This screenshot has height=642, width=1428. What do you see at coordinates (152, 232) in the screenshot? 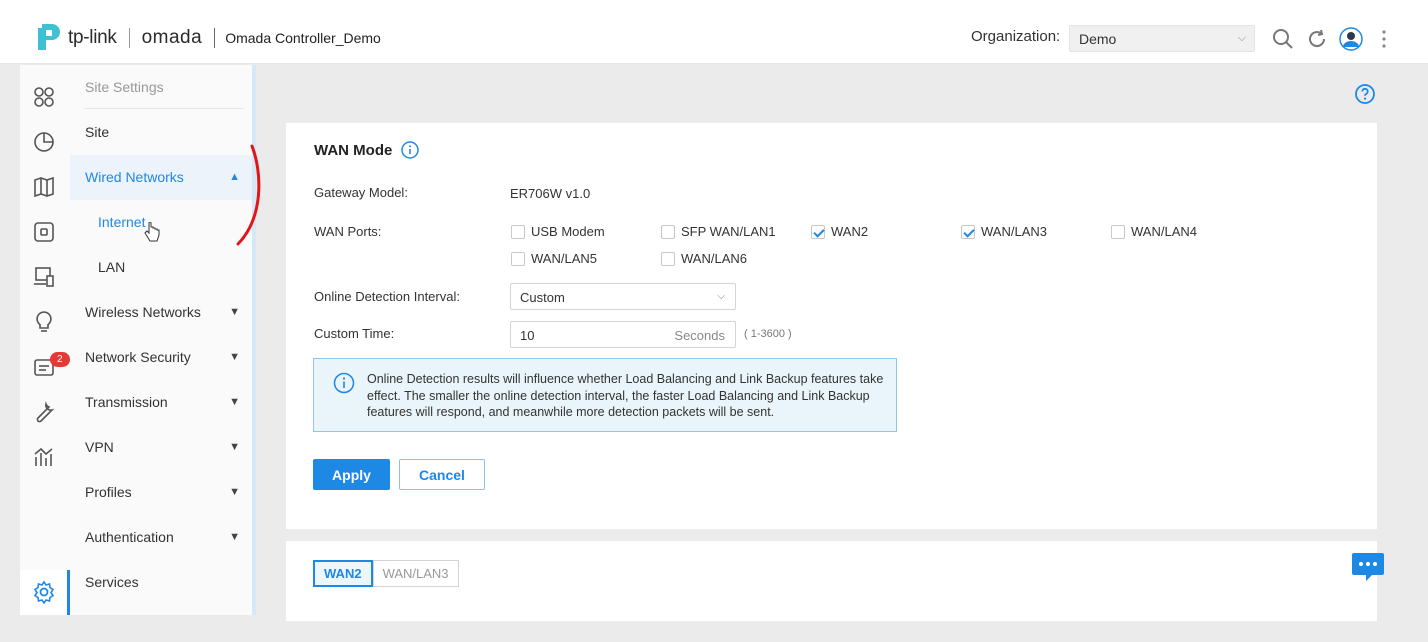
I see `hand-cursor-icon` at bounding box center [152, 232].